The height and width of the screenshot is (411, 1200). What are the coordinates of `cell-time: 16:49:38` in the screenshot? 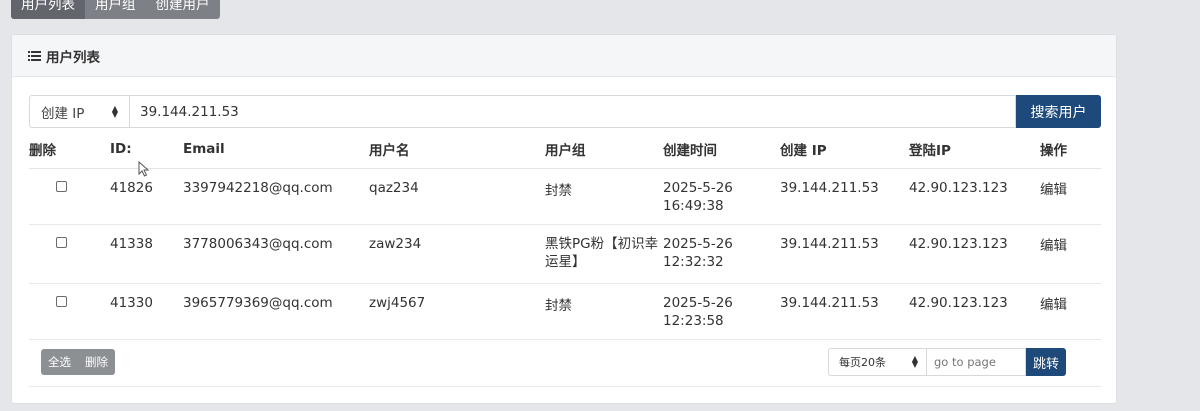 It's located at (693, 205).